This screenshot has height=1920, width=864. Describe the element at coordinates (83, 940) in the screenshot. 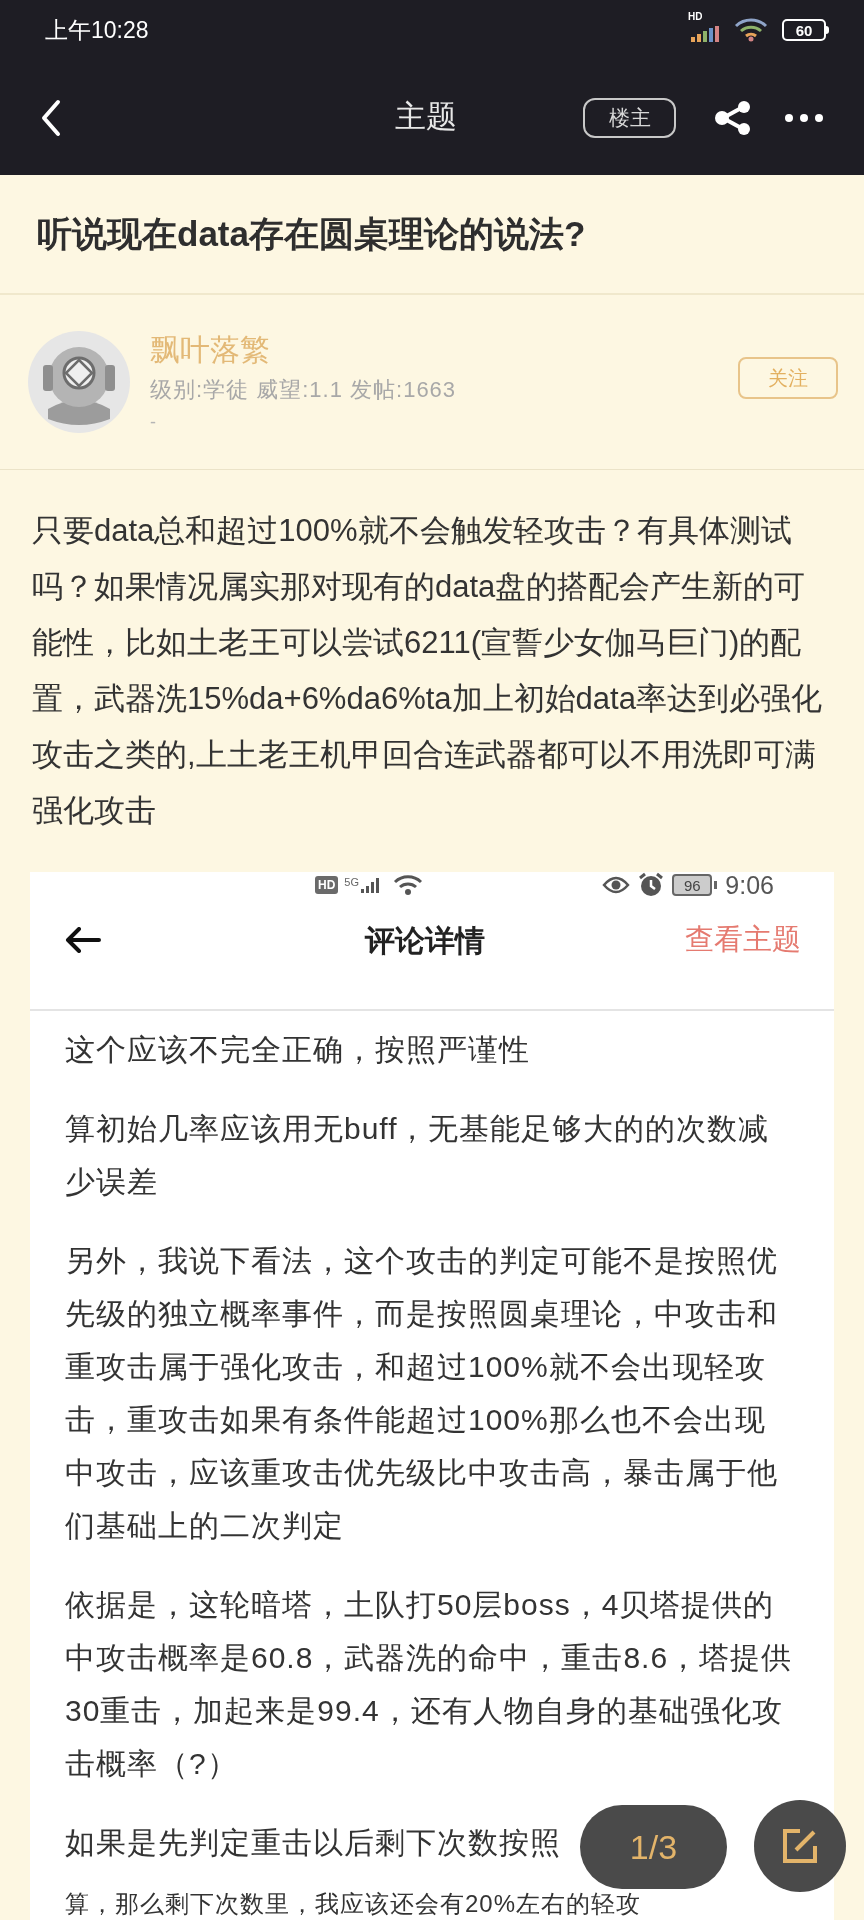

I see `back-arrow-icon` at that location.